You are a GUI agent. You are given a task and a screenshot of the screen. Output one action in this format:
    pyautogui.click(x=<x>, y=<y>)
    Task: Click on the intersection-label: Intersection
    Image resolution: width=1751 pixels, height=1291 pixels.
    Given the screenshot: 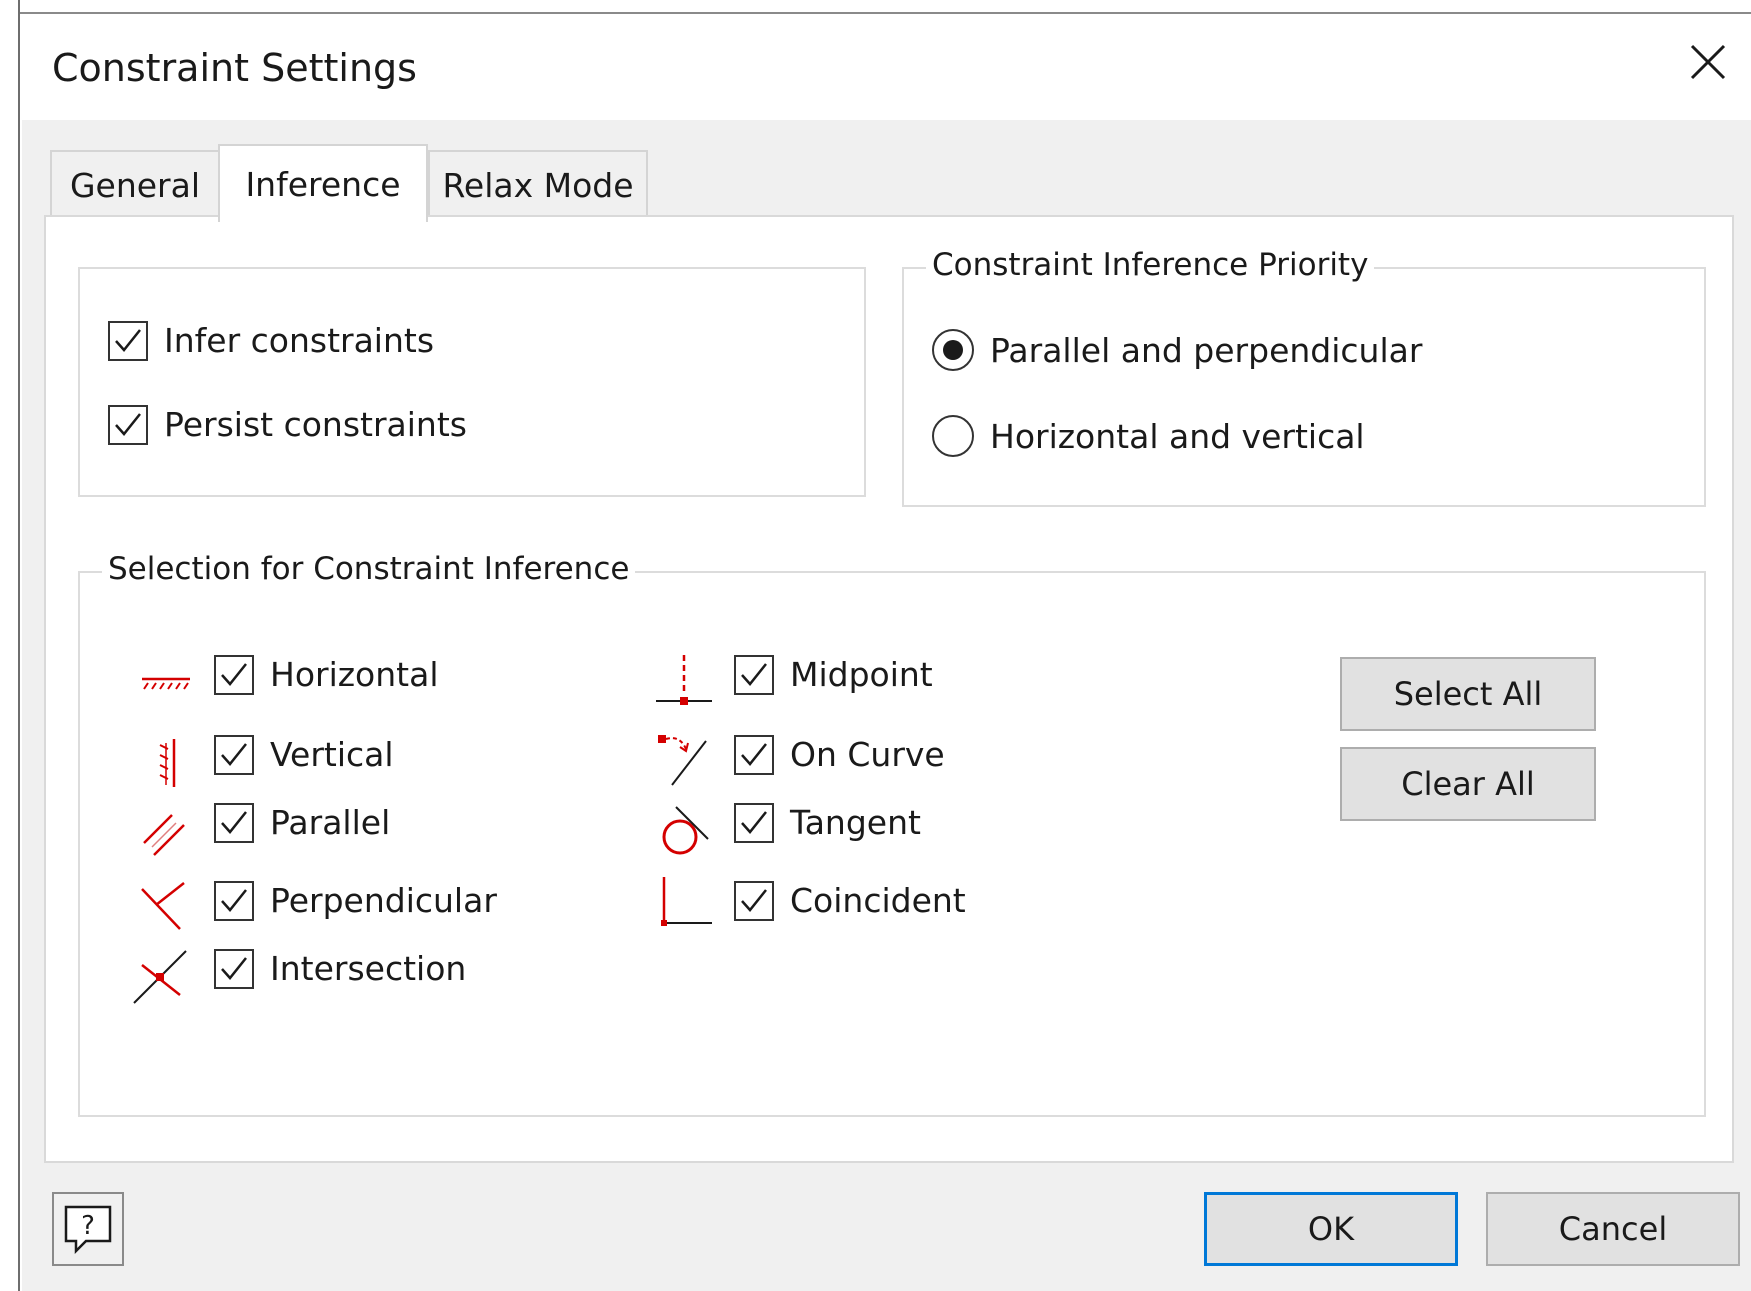 What is the action you would take?
    pyautogui.click(x=368, y=968)
    